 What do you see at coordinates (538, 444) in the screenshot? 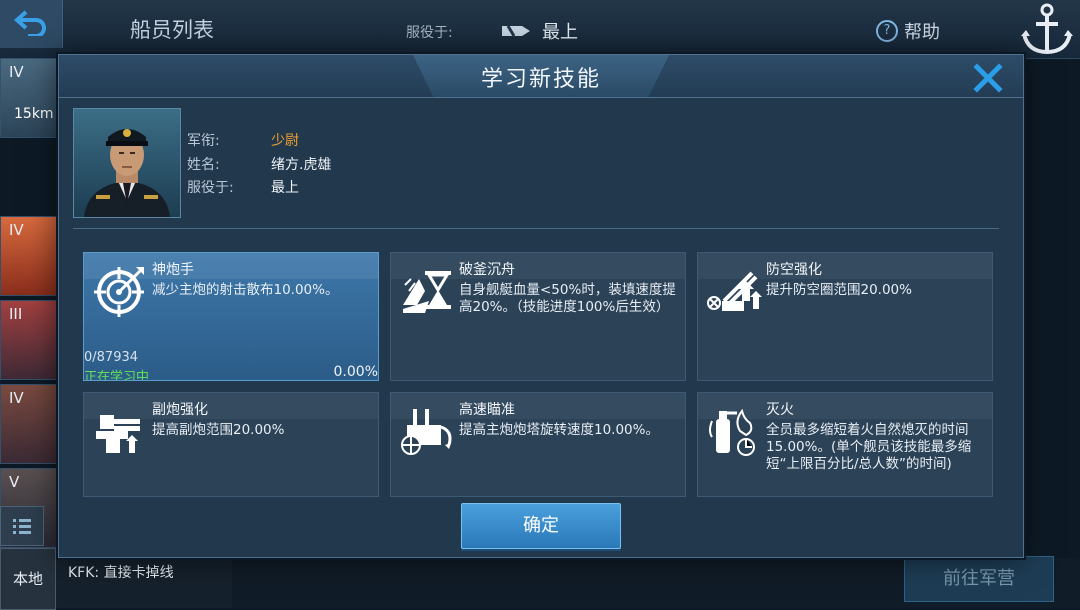
I see `skill-card-fast-aim: 高速瞄准 提高主炮炮塔旋转速度10.00%。` at bounding box center [538, 444].